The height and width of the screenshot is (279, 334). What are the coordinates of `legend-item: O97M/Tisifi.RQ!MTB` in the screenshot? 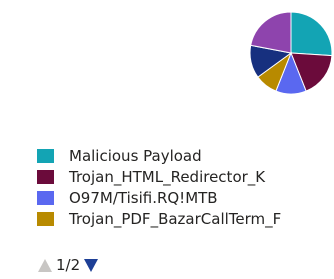 It's located at (185, 197).